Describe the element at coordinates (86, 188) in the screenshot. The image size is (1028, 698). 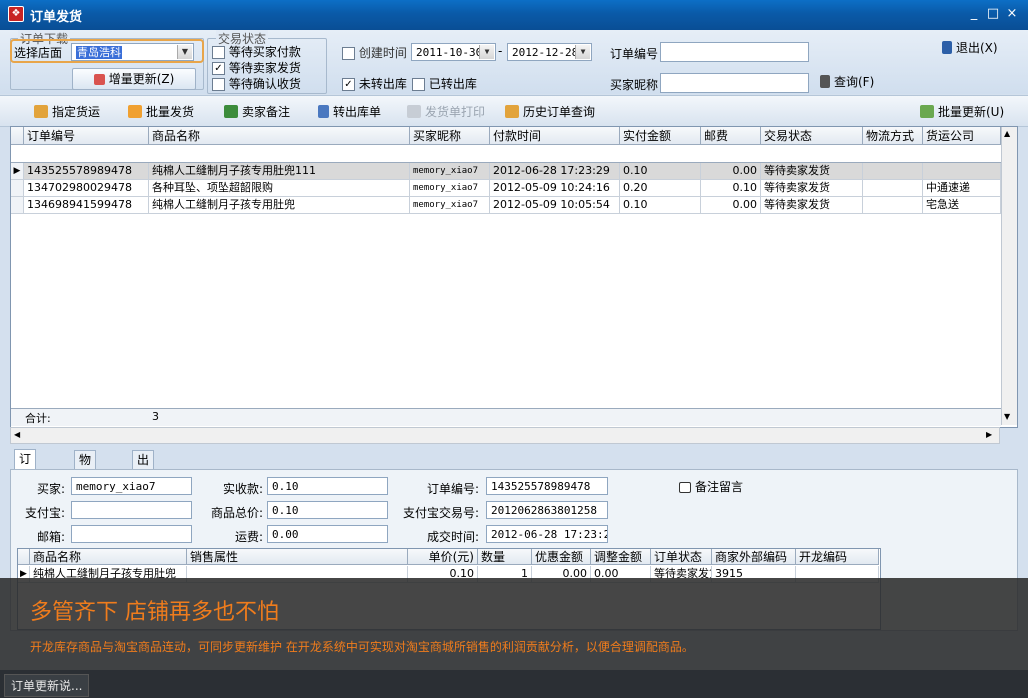
I see `table-cell: 134702980029478` at that location.